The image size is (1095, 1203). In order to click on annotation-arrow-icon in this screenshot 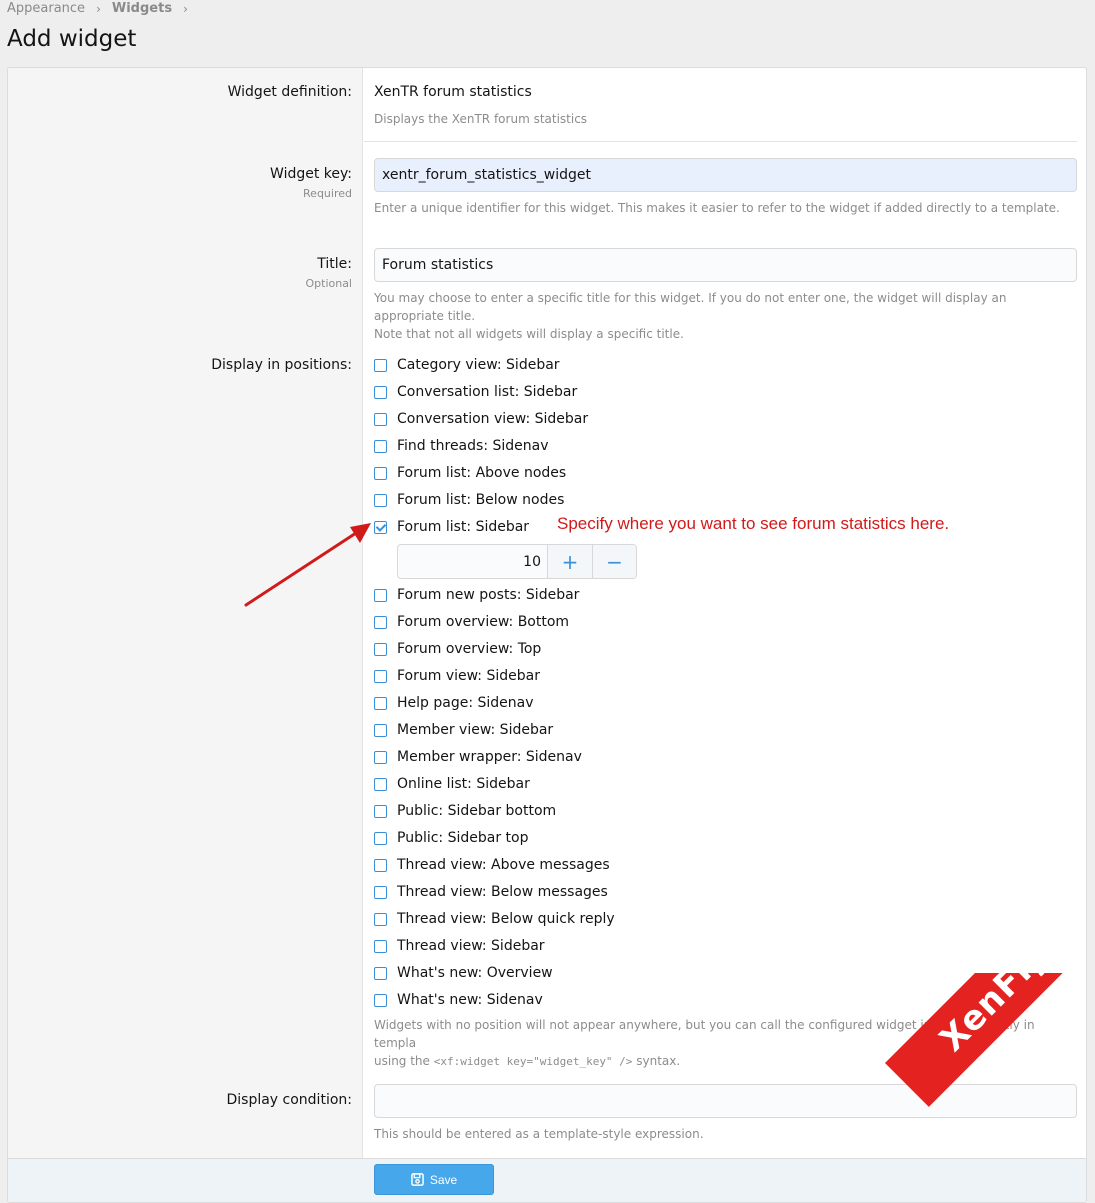, I will do `click(307, 565)`.